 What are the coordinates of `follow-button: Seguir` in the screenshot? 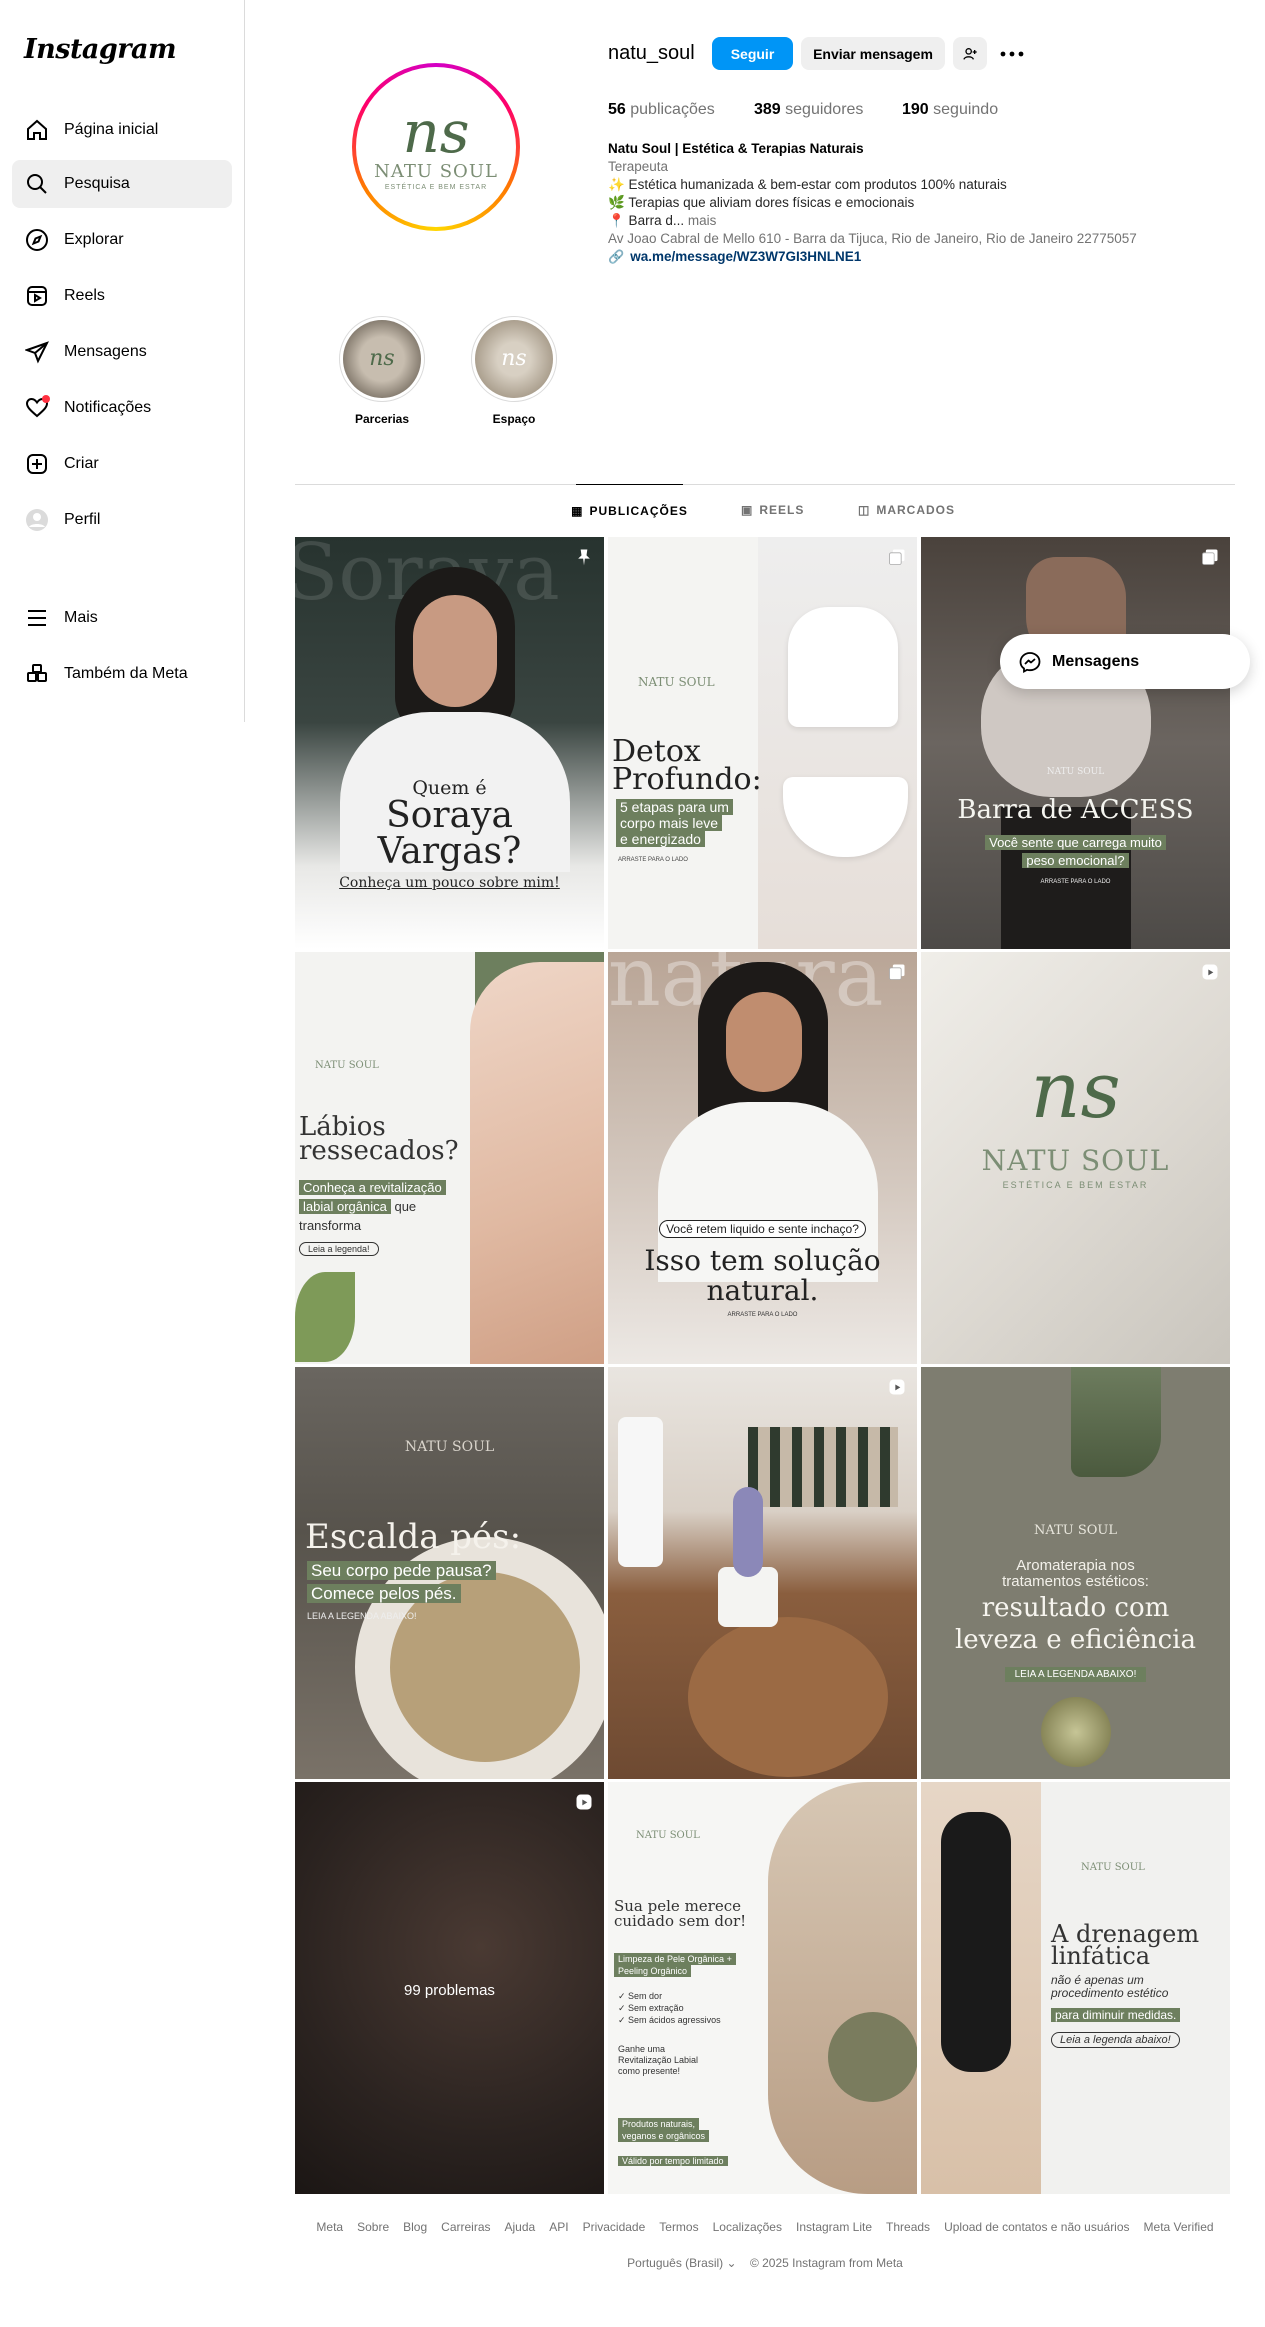 It's located at (752, 53).